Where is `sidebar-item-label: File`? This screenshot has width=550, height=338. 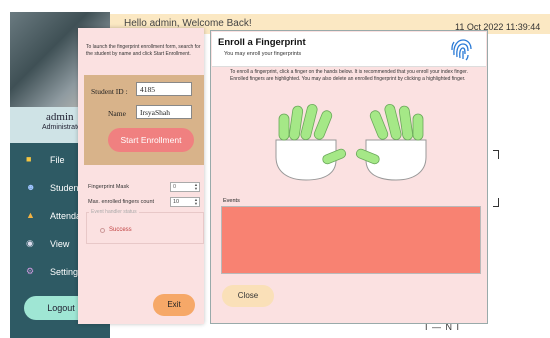 sidebar-item-label: File is located at coordinates (57, 160).